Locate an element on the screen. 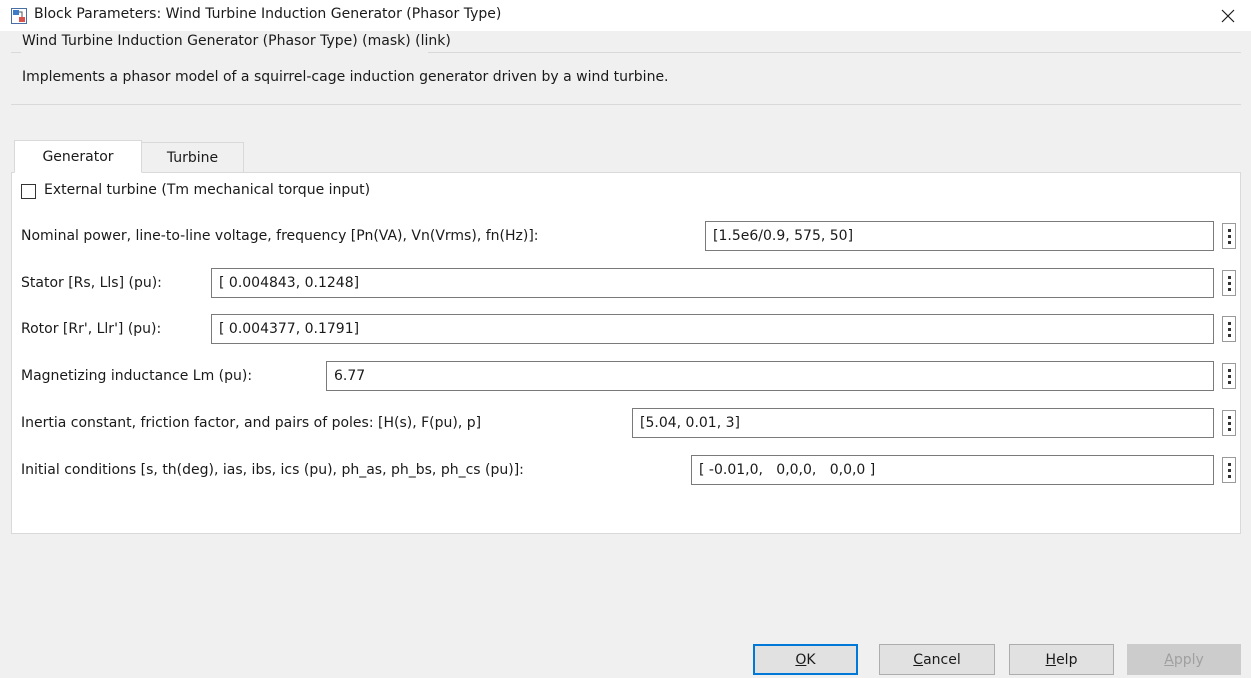 This screenshot has width=1251, height=678. stator-label: Stator [Rs, Lls] (pu): is located at coordinates (91, 283).